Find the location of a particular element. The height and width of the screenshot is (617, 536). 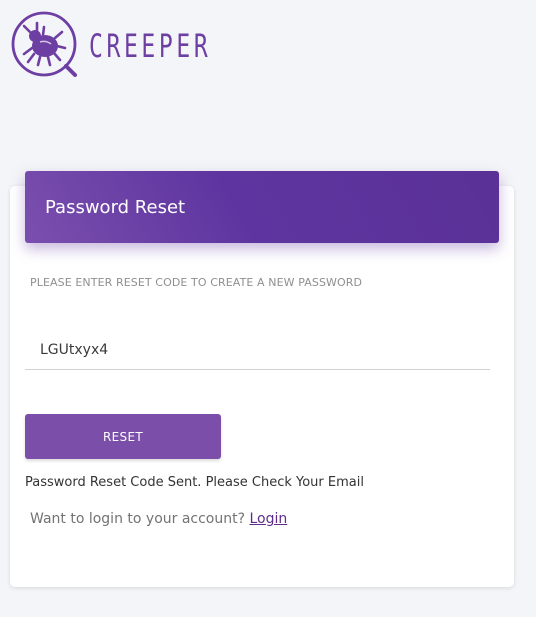

brand-name: CREEPER is located at coordinates (150, 46).